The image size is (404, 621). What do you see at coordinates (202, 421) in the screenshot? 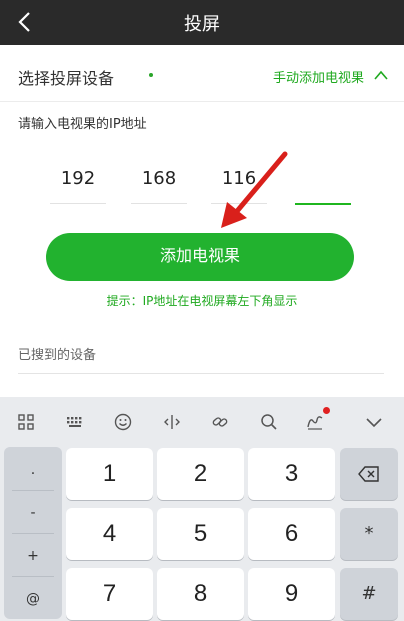
I see `keyboard-toolbar` at bounding box center [202, 421].